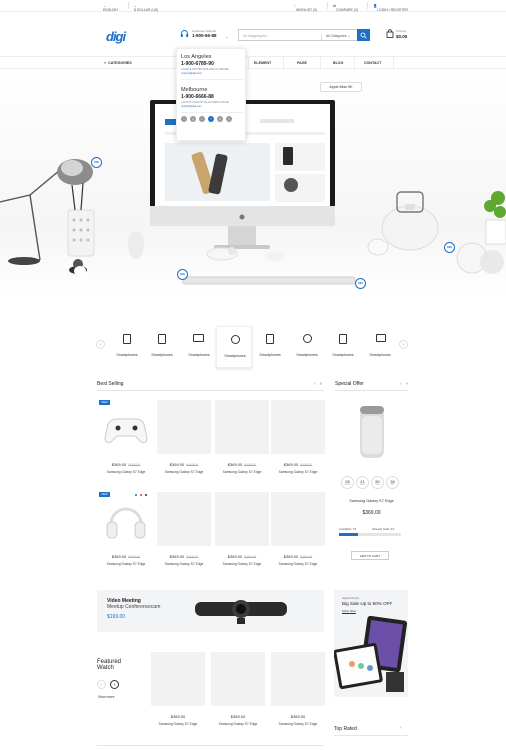 The image size is (506, 750). I want to click on instagram-icon: i, so click(202, 119).